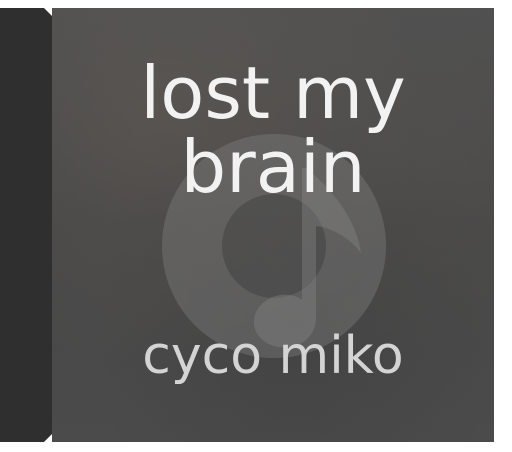 Image resolution: width=512 pixels, height=452 pixels. I want to click on album-title-line-2: brain, so click(273, 167).